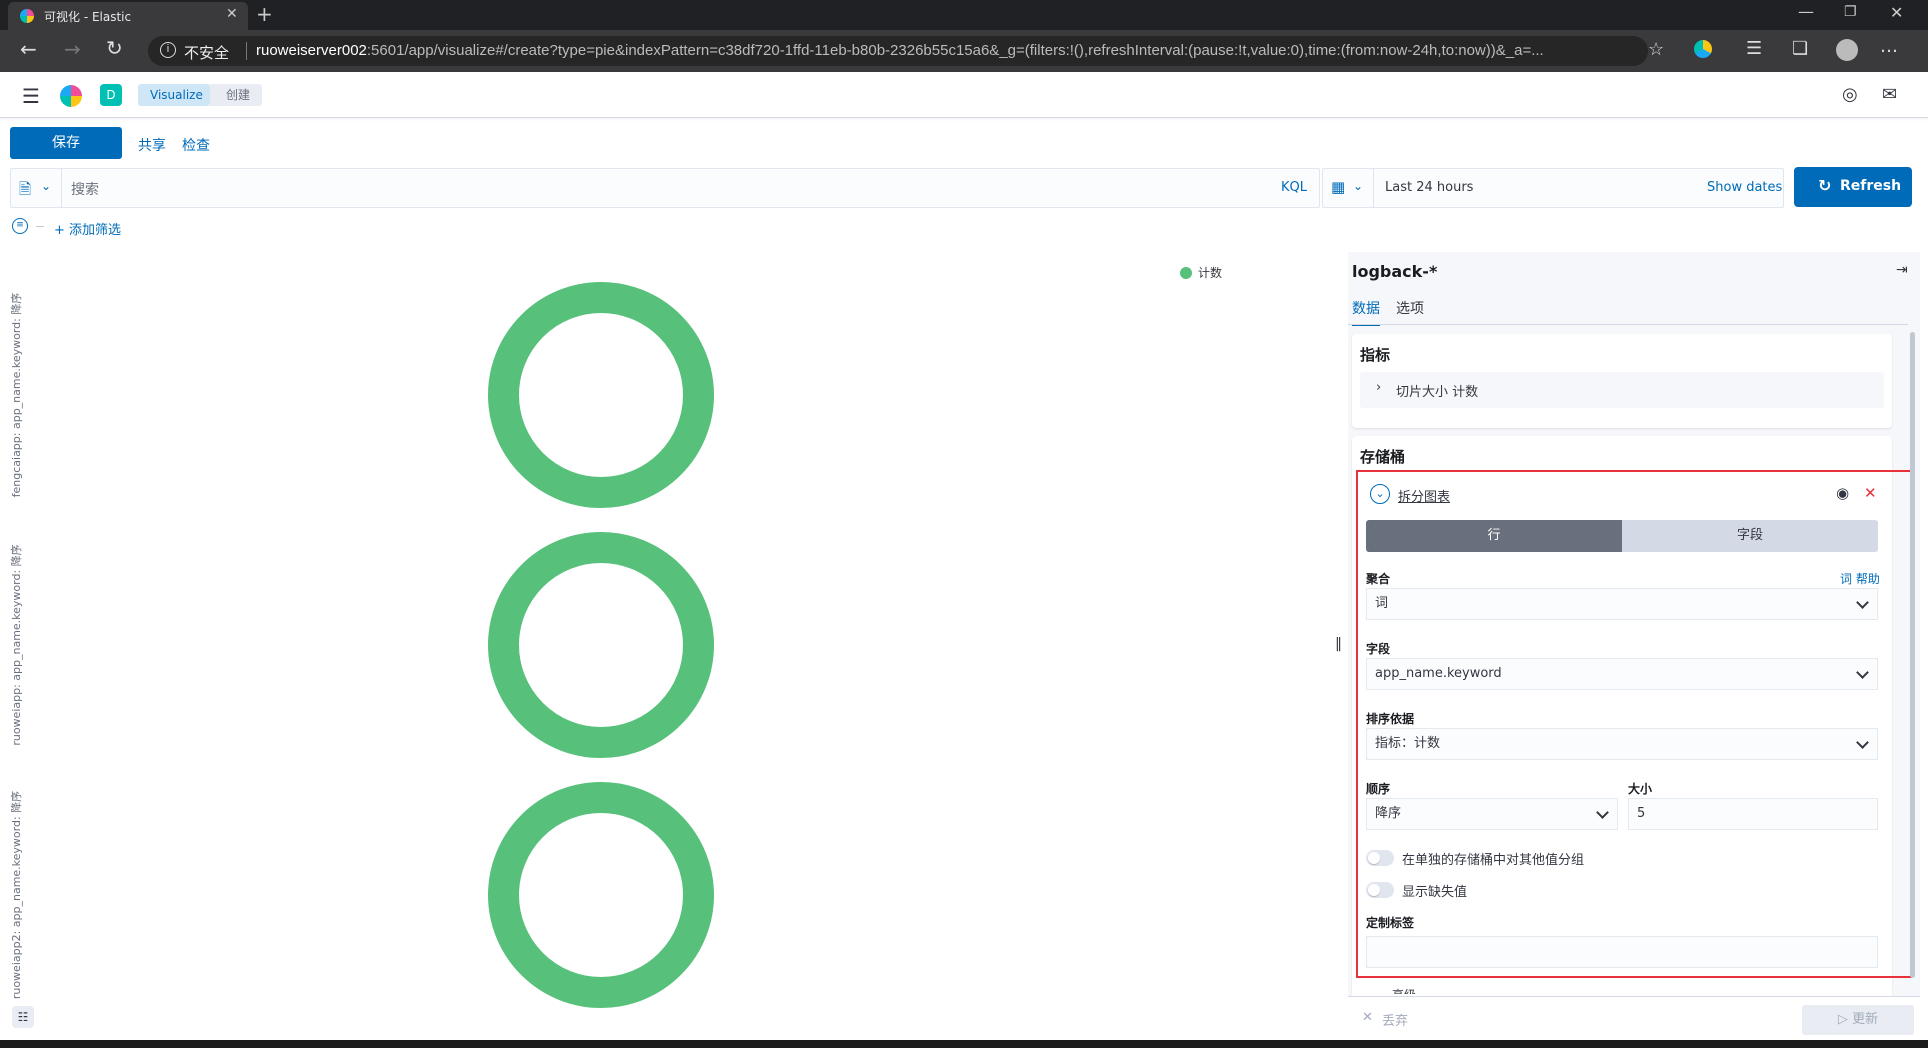  Describe the element at coordinates (66, 143) in the screenshot. I see `save-button: 保存` at that location.